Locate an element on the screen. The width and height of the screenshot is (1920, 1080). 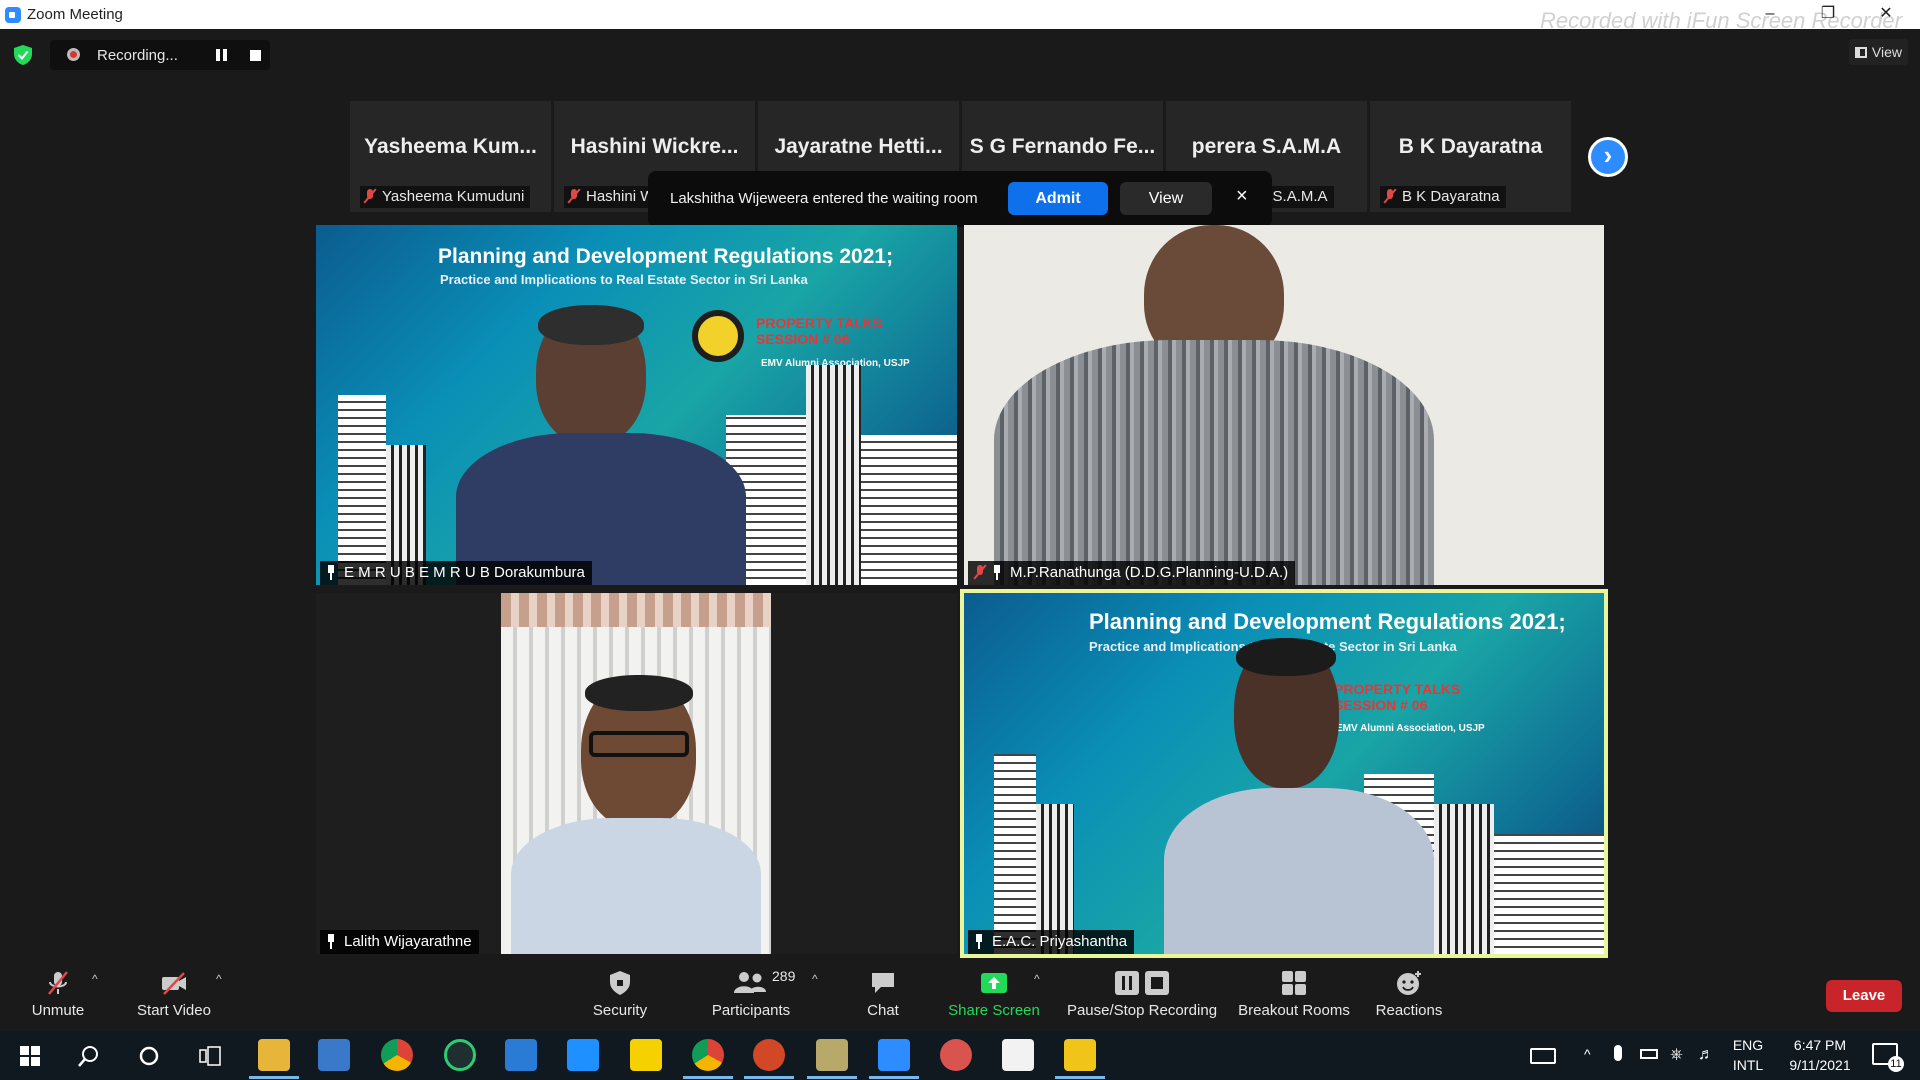
chevron-up-icon: ^ is located at coordinates (1587, 1054).